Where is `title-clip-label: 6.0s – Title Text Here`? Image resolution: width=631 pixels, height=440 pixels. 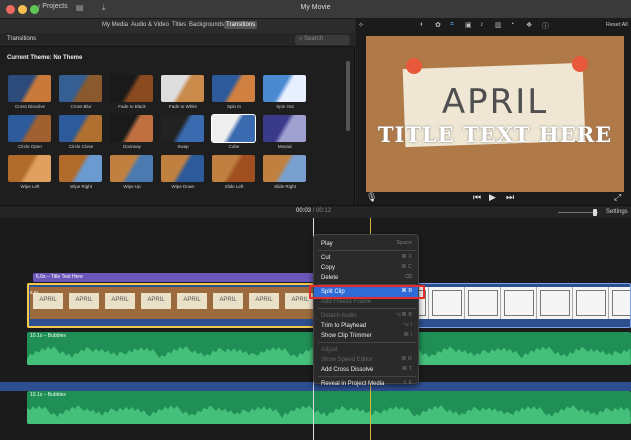
title-clip-label: 6.0s – Title Text Here is located at coordinates (59, 277).